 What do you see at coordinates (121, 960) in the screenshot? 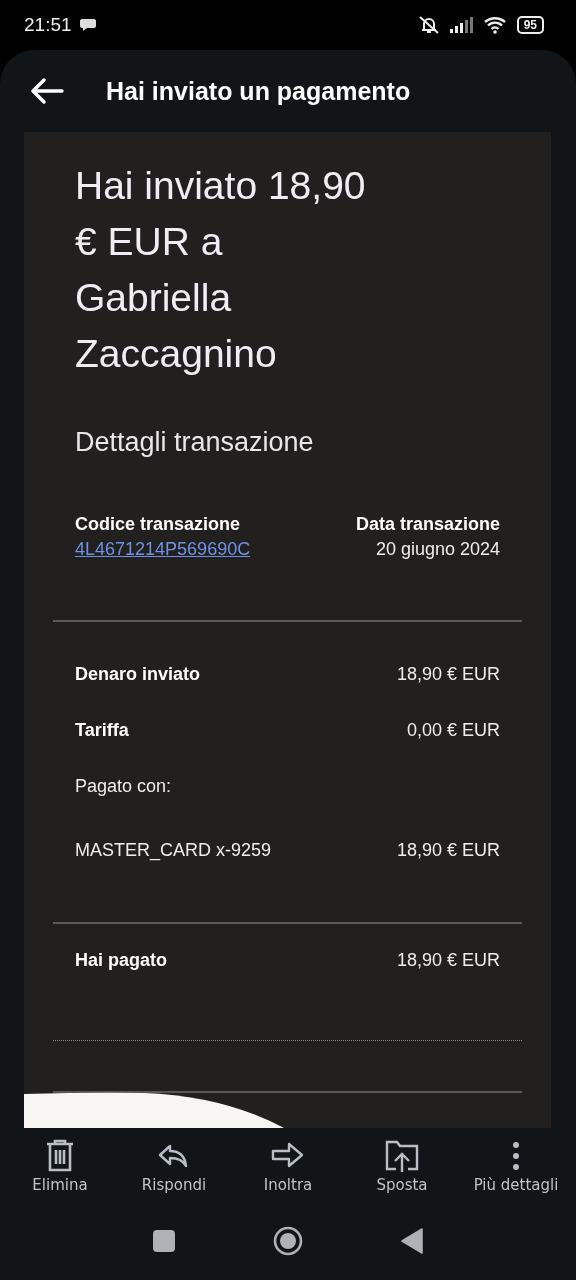
I see `row-label: Hai pagato` at bounding box center [121, 960].